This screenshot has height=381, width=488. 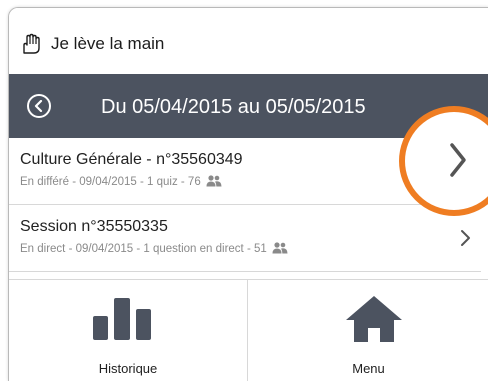 I want to click on app-title: Je lève la main, so click(x=108, y=43).